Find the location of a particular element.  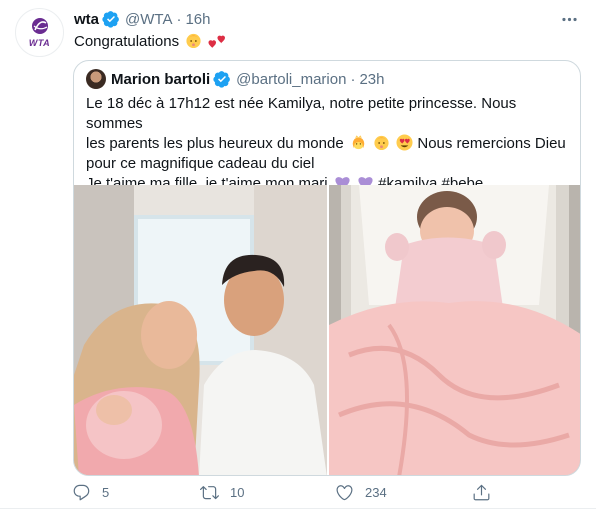

more-options-button is located at coordinates (569, 19).